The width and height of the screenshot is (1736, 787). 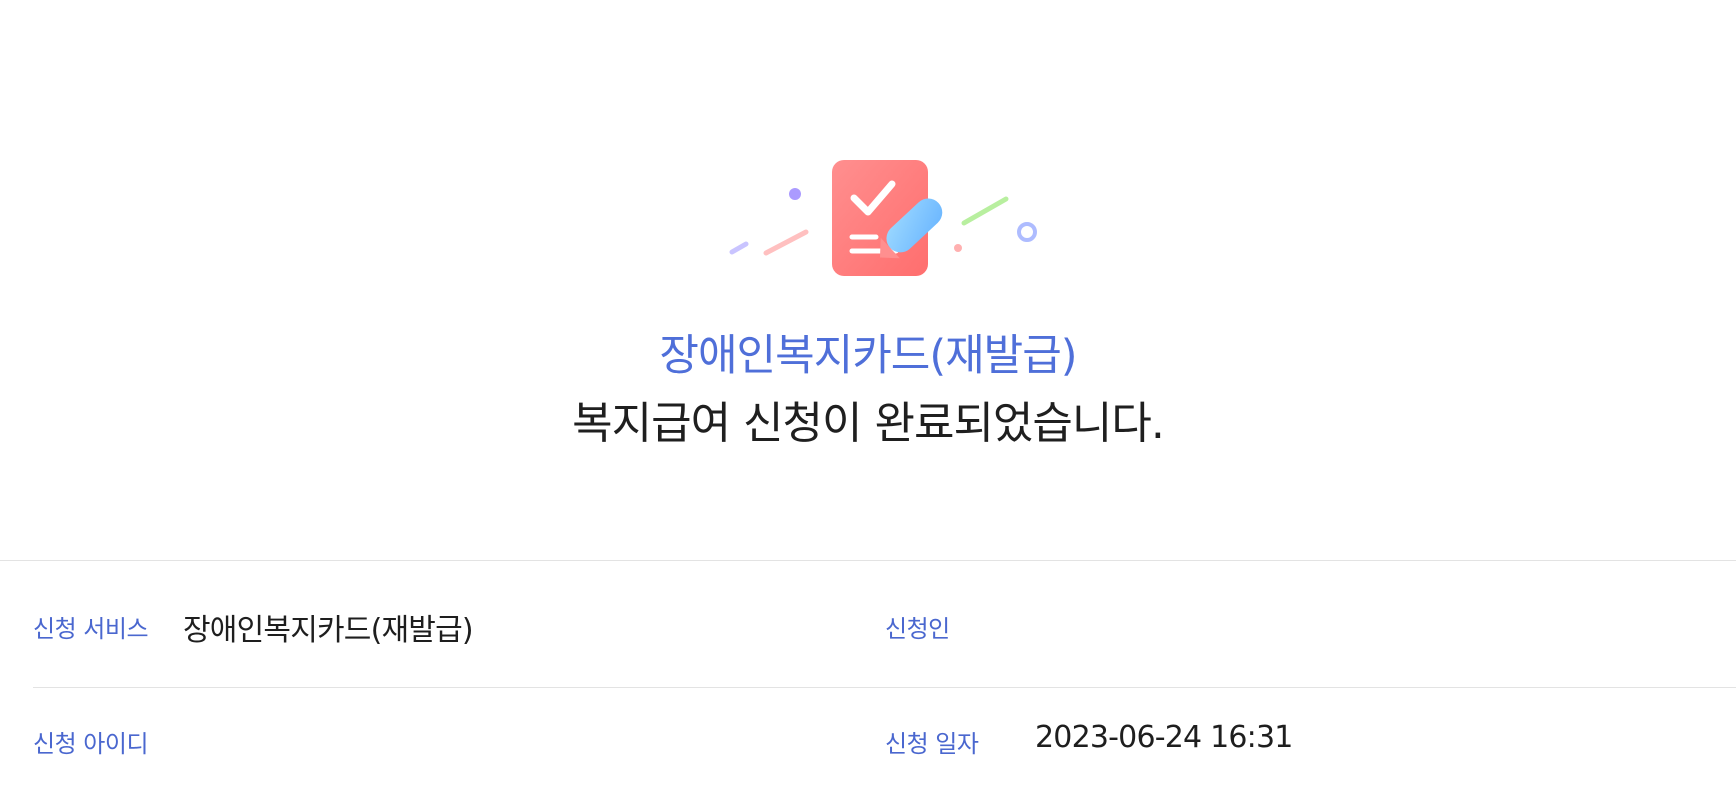 What do you see at coordinates (932, 744) in the screenshot?
I see `application-date-label: 신청 일자` at bounding box center [932, 744].